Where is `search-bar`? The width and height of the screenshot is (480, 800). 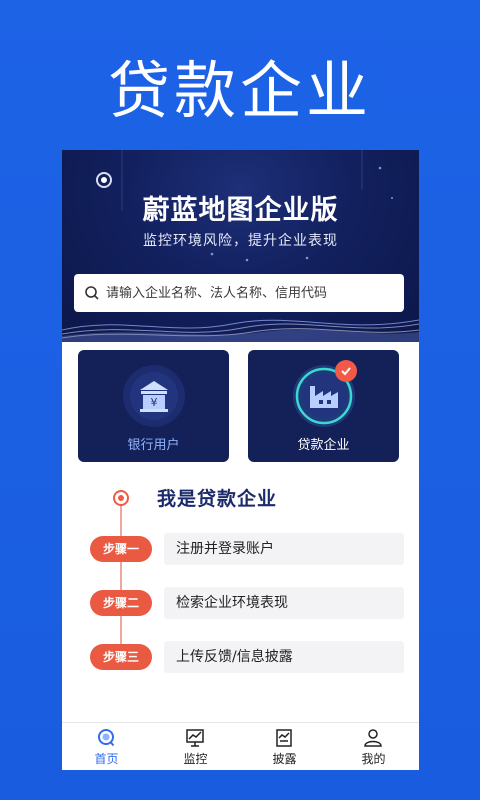
search-bar is located at coordinates (239, 293).